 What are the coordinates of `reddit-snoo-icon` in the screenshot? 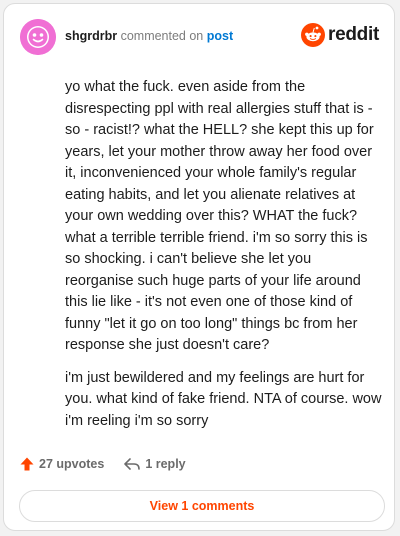 It's located at (313, 35).